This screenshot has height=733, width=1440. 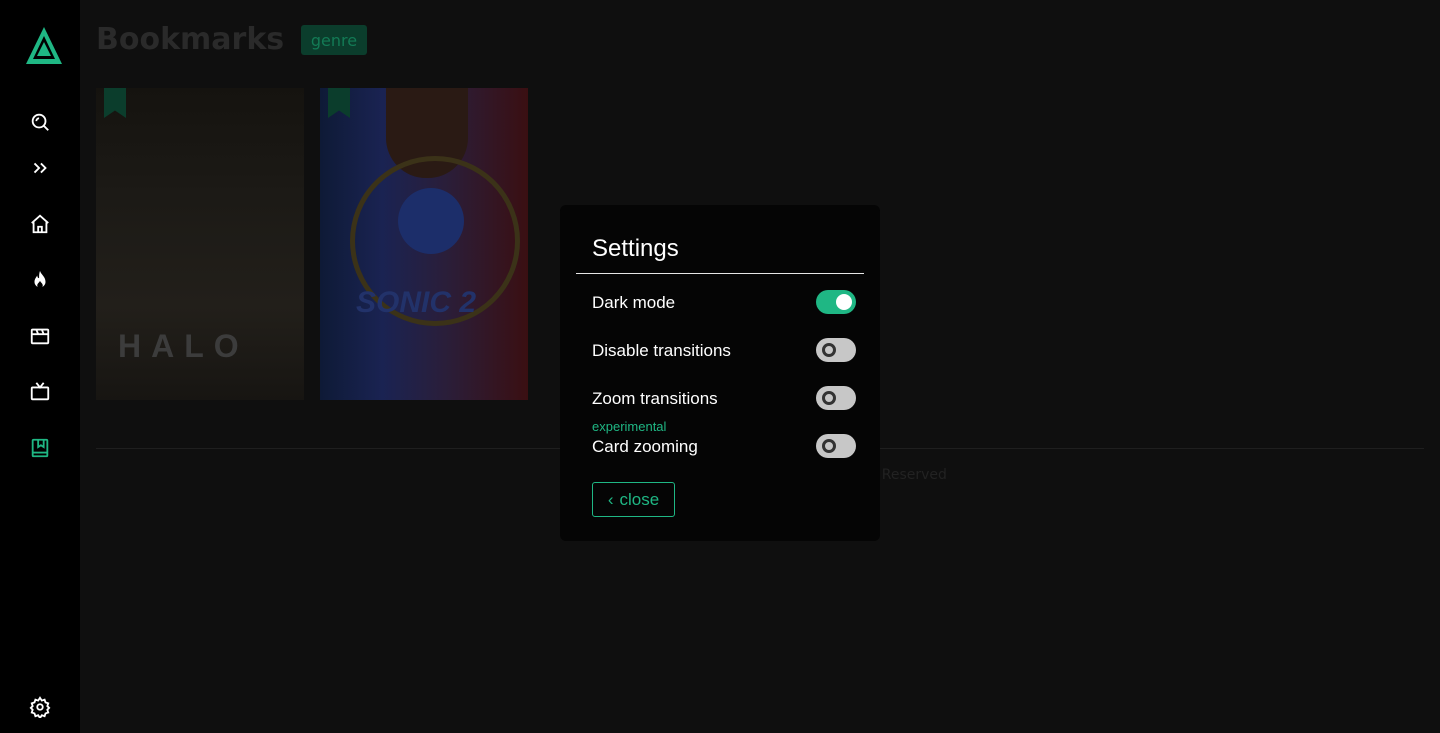 I want to click on dark-mode-toggle, so click(x=836, y=302).